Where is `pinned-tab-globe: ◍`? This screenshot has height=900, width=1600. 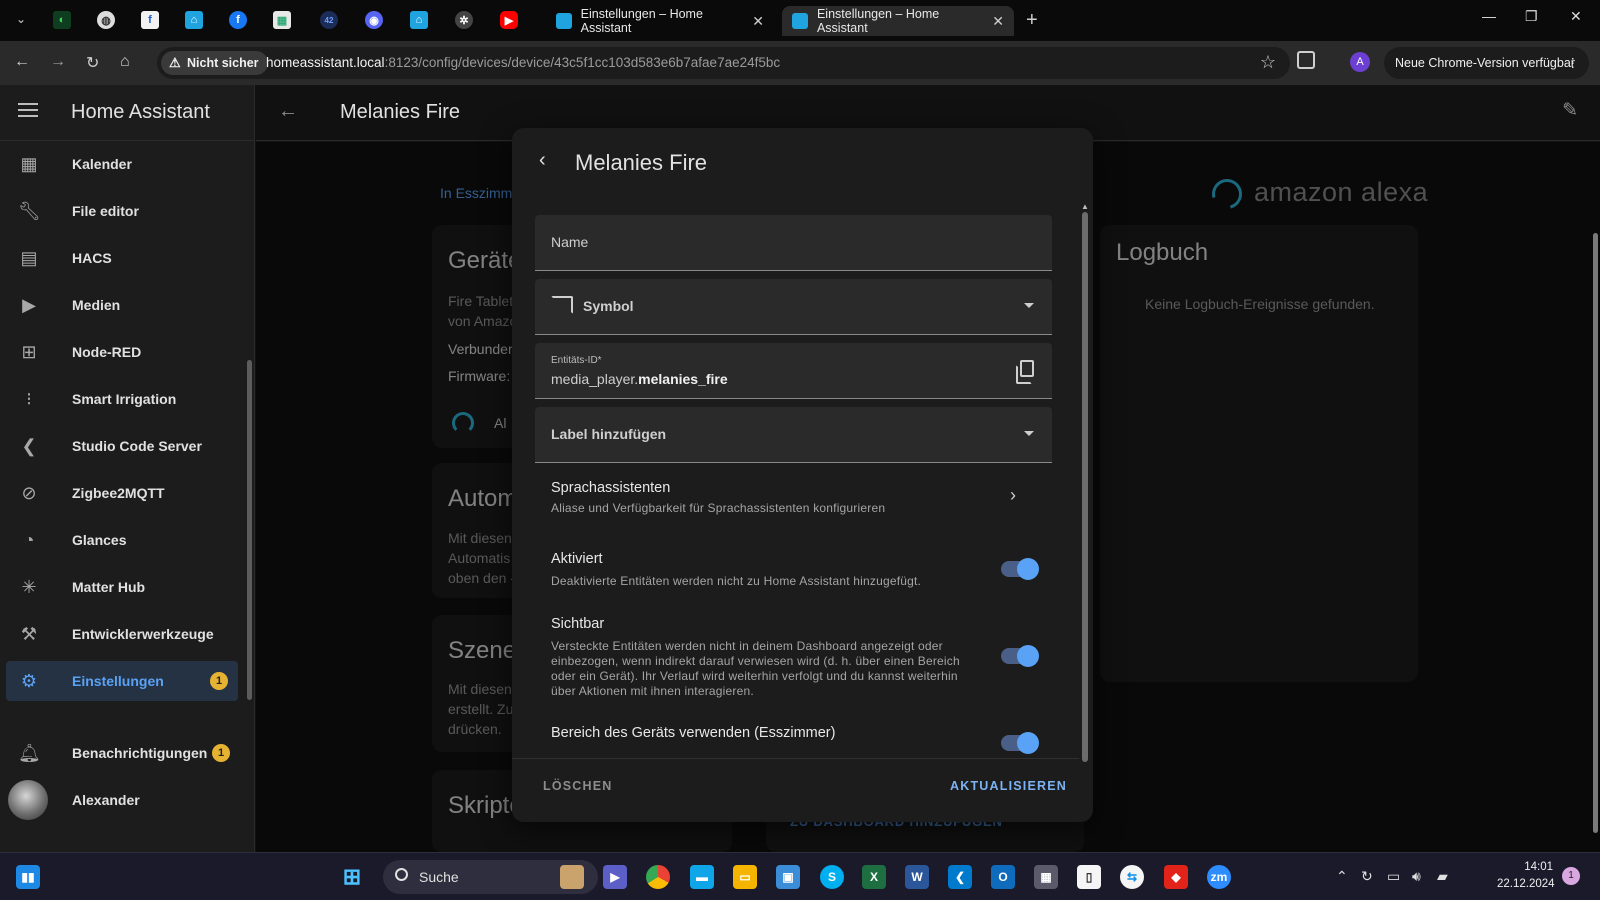 pinned-tab-globe: ◍ is located at coordinates (106, 20).